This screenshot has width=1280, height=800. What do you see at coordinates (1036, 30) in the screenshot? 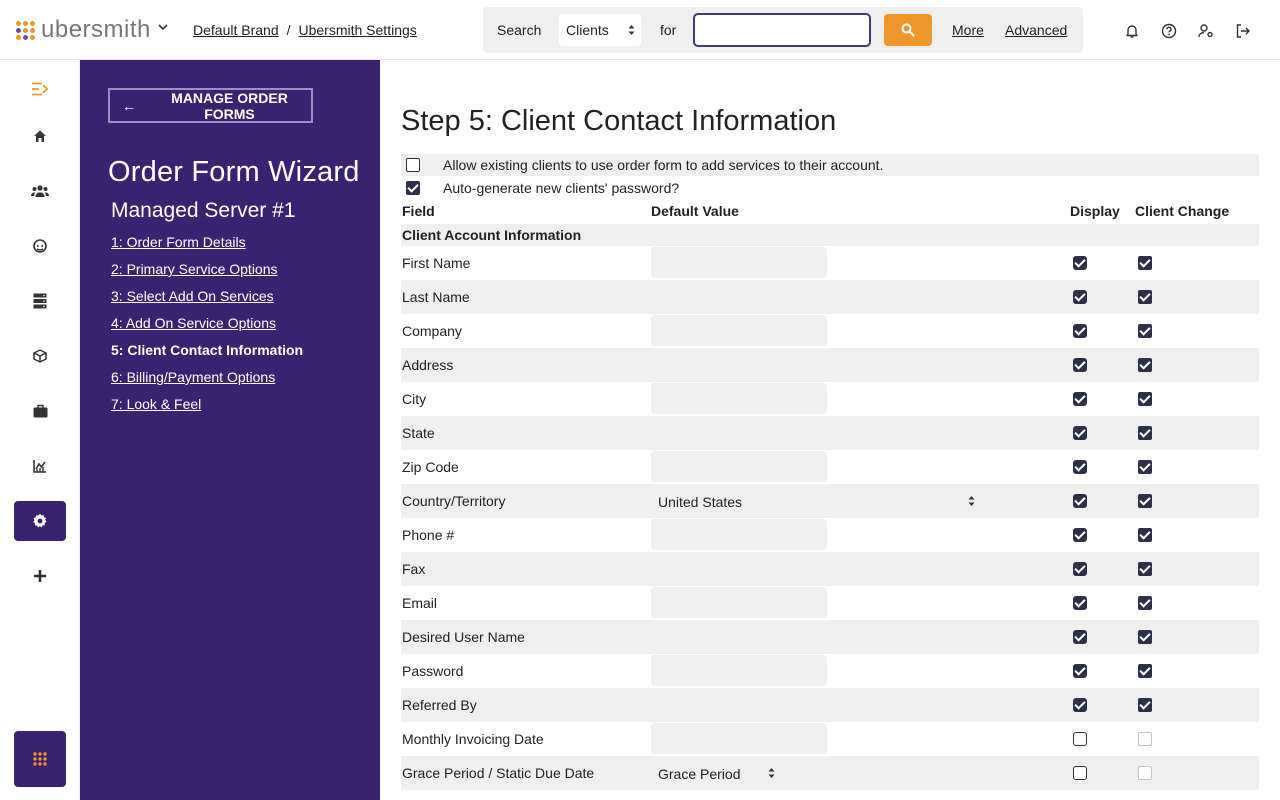
I see `search-advanced-link: Advanced` at bounding box center [1036, 30].